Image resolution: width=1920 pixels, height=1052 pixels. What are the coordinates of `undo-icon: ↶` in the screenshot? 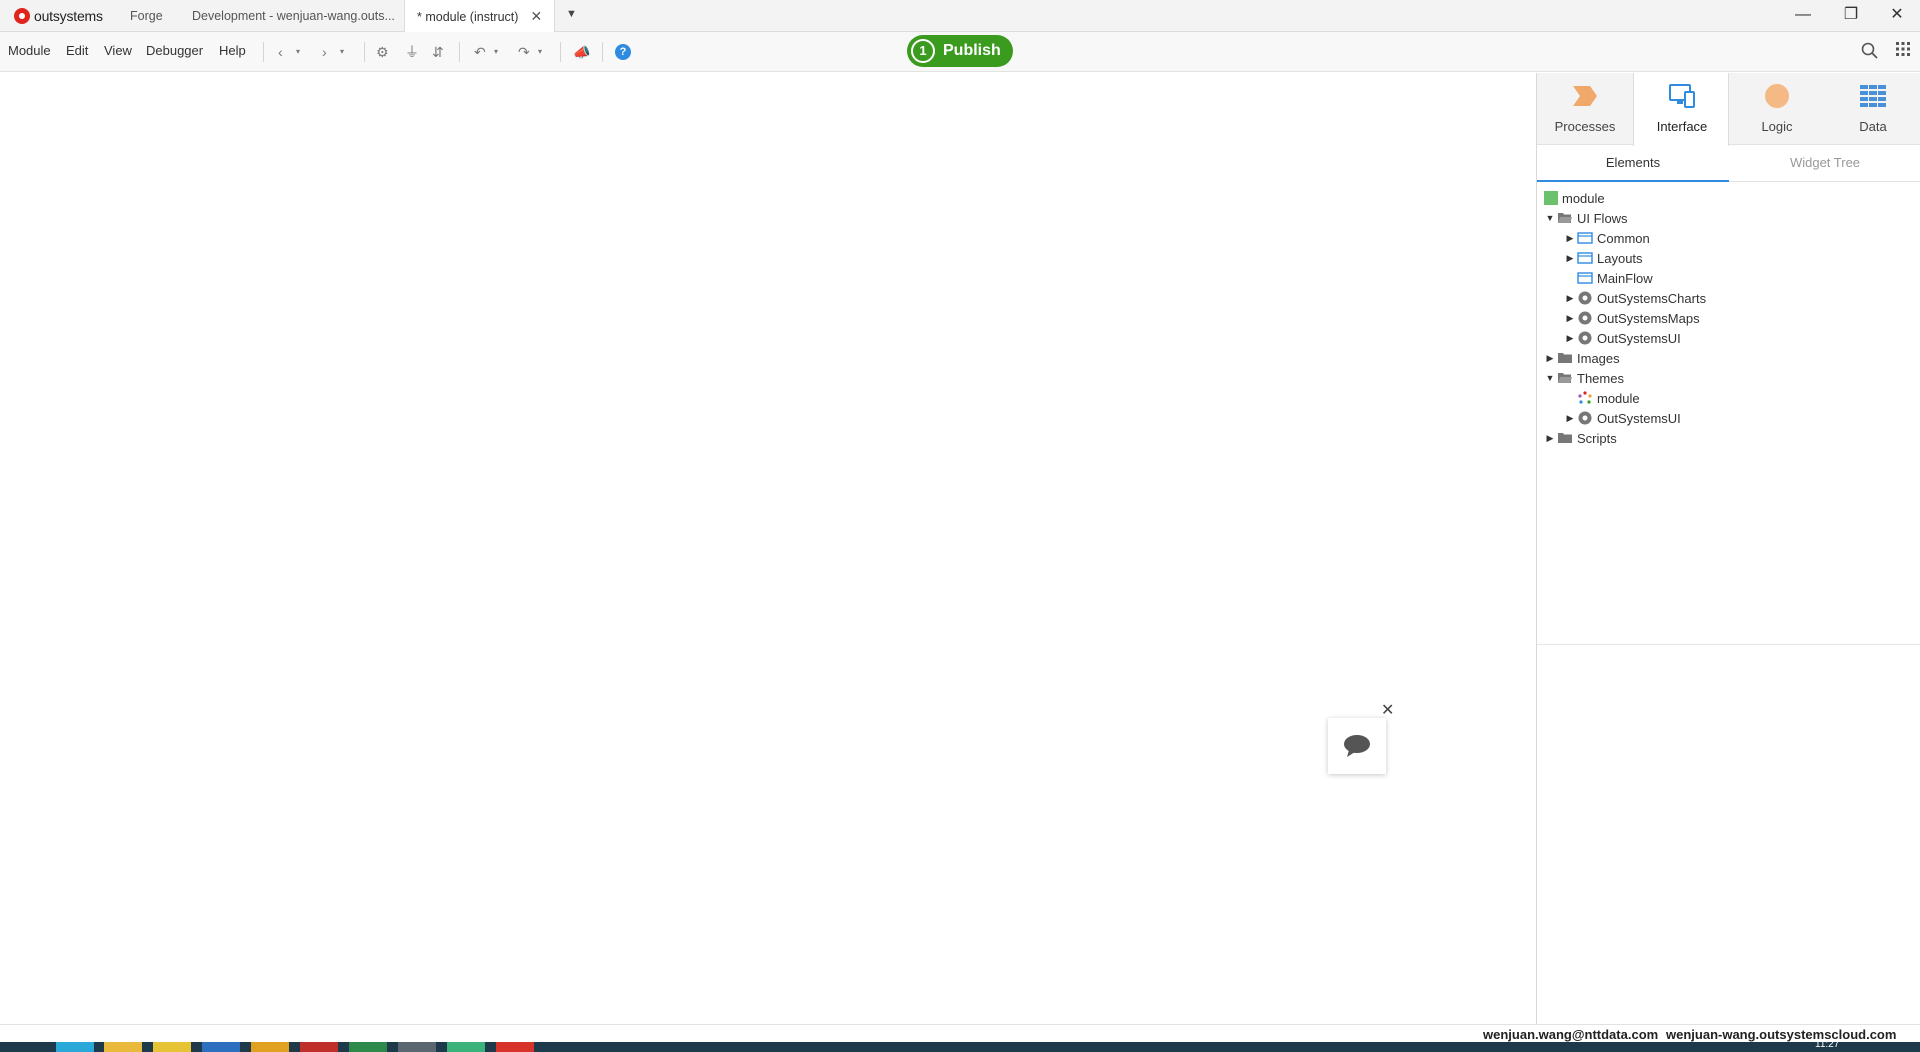 It's located at (480, 52).